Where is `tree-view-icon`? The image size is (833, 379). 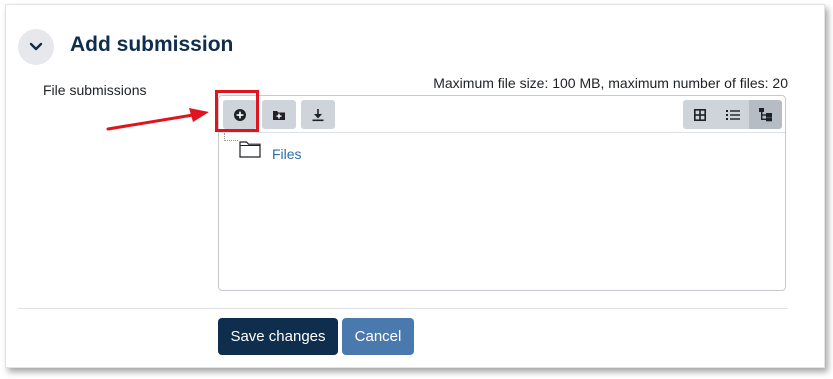
tree-view-icon is located at coordinates (765, 114).